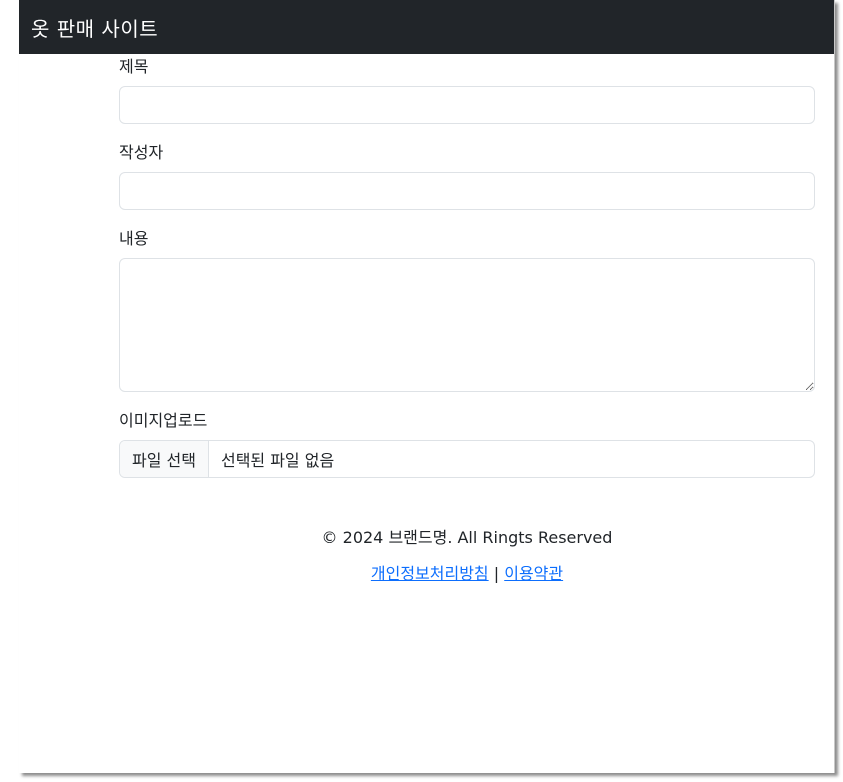  I want to click on footer-links: 개인정보처리방침 | 이용약관, so click(431, 574).